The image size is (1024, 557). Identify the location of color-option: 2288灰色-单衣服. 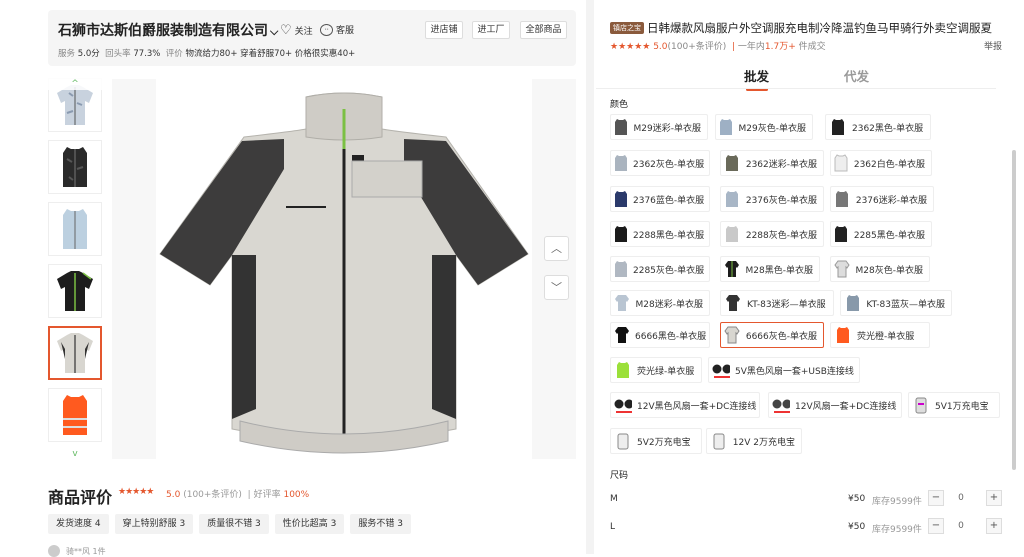
(772, 234).